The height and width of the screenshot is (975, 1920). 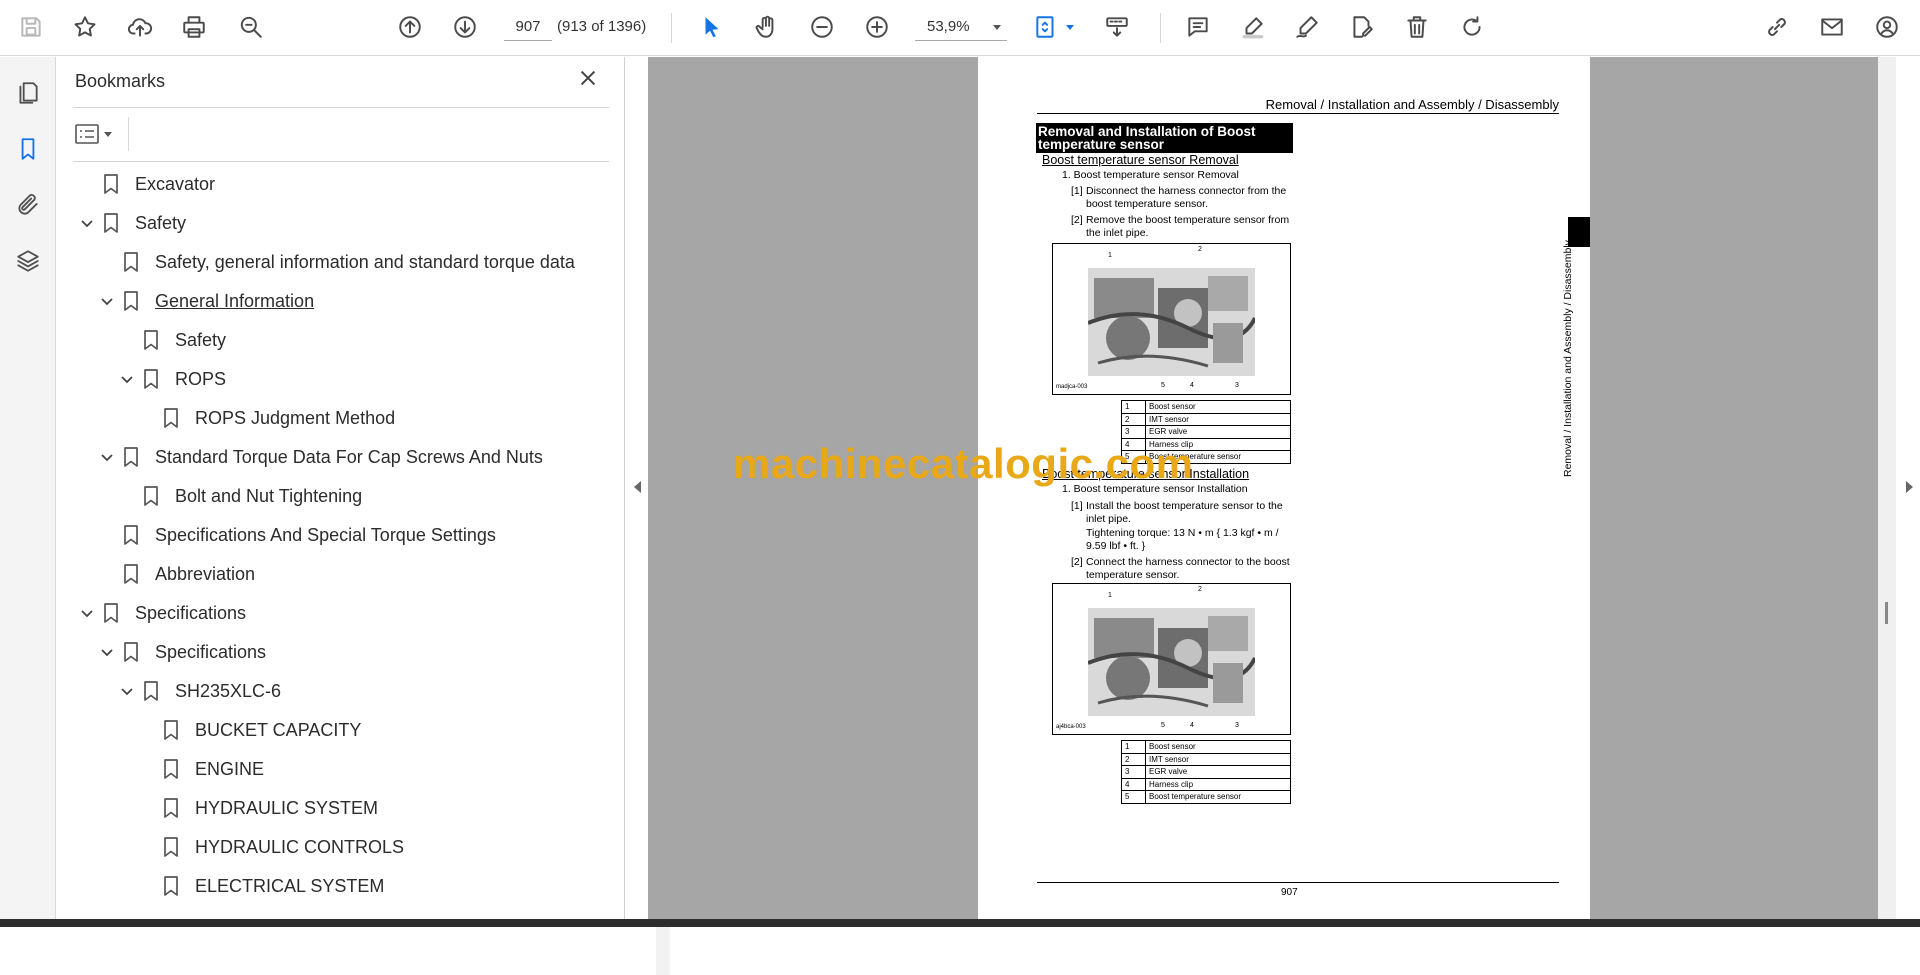 I want to click on bookmark-item: Abbreviation, so click(x=176, y=574).